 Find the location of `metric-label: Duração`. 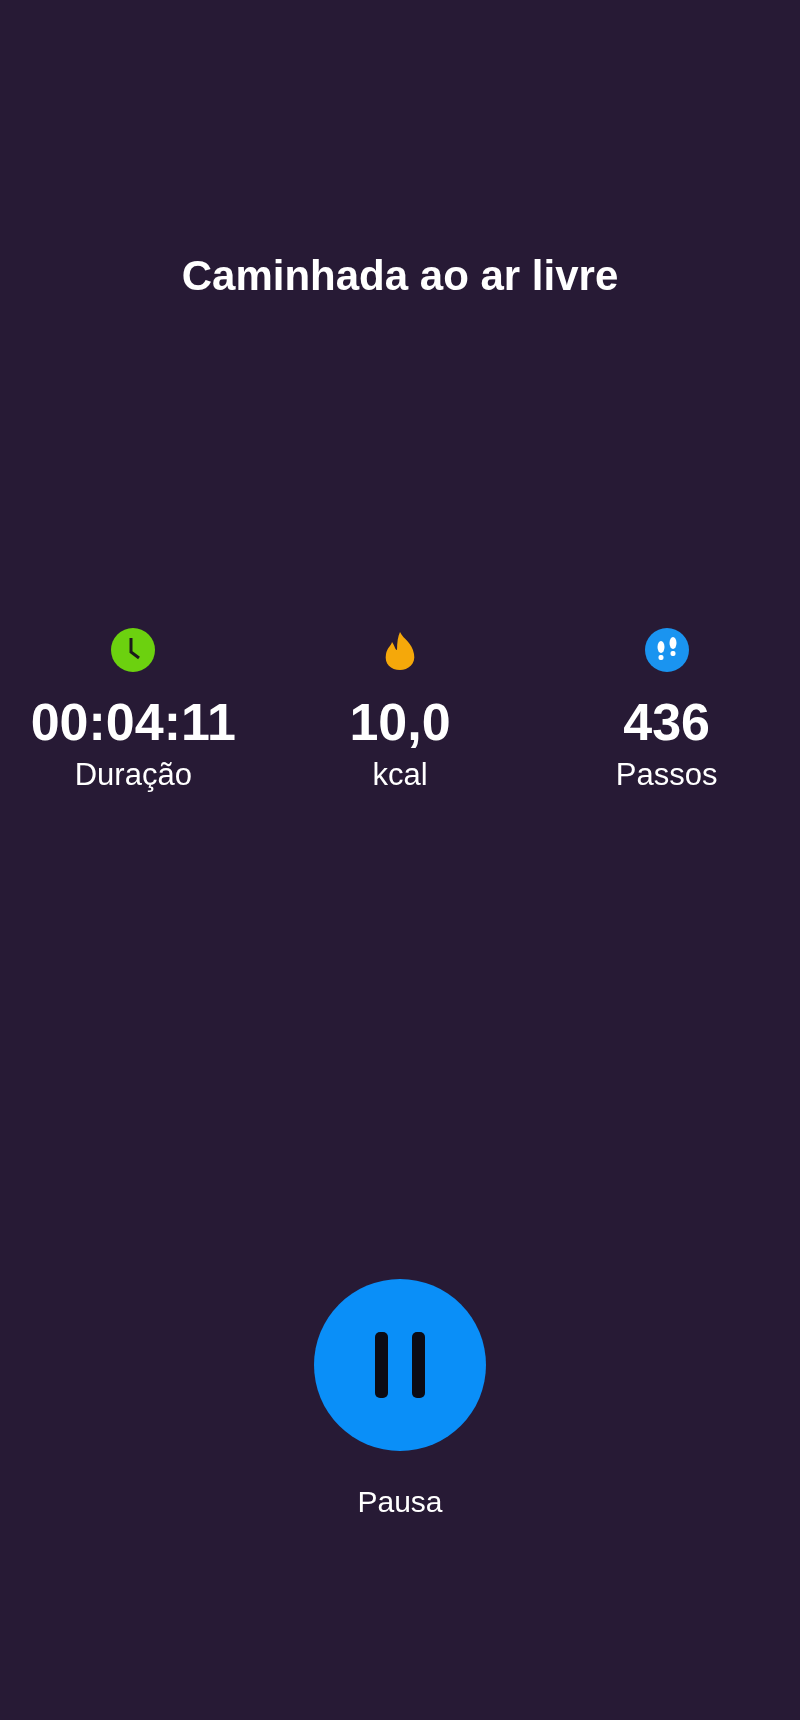

metric-label: Duração is located at coordinates (133, 775).